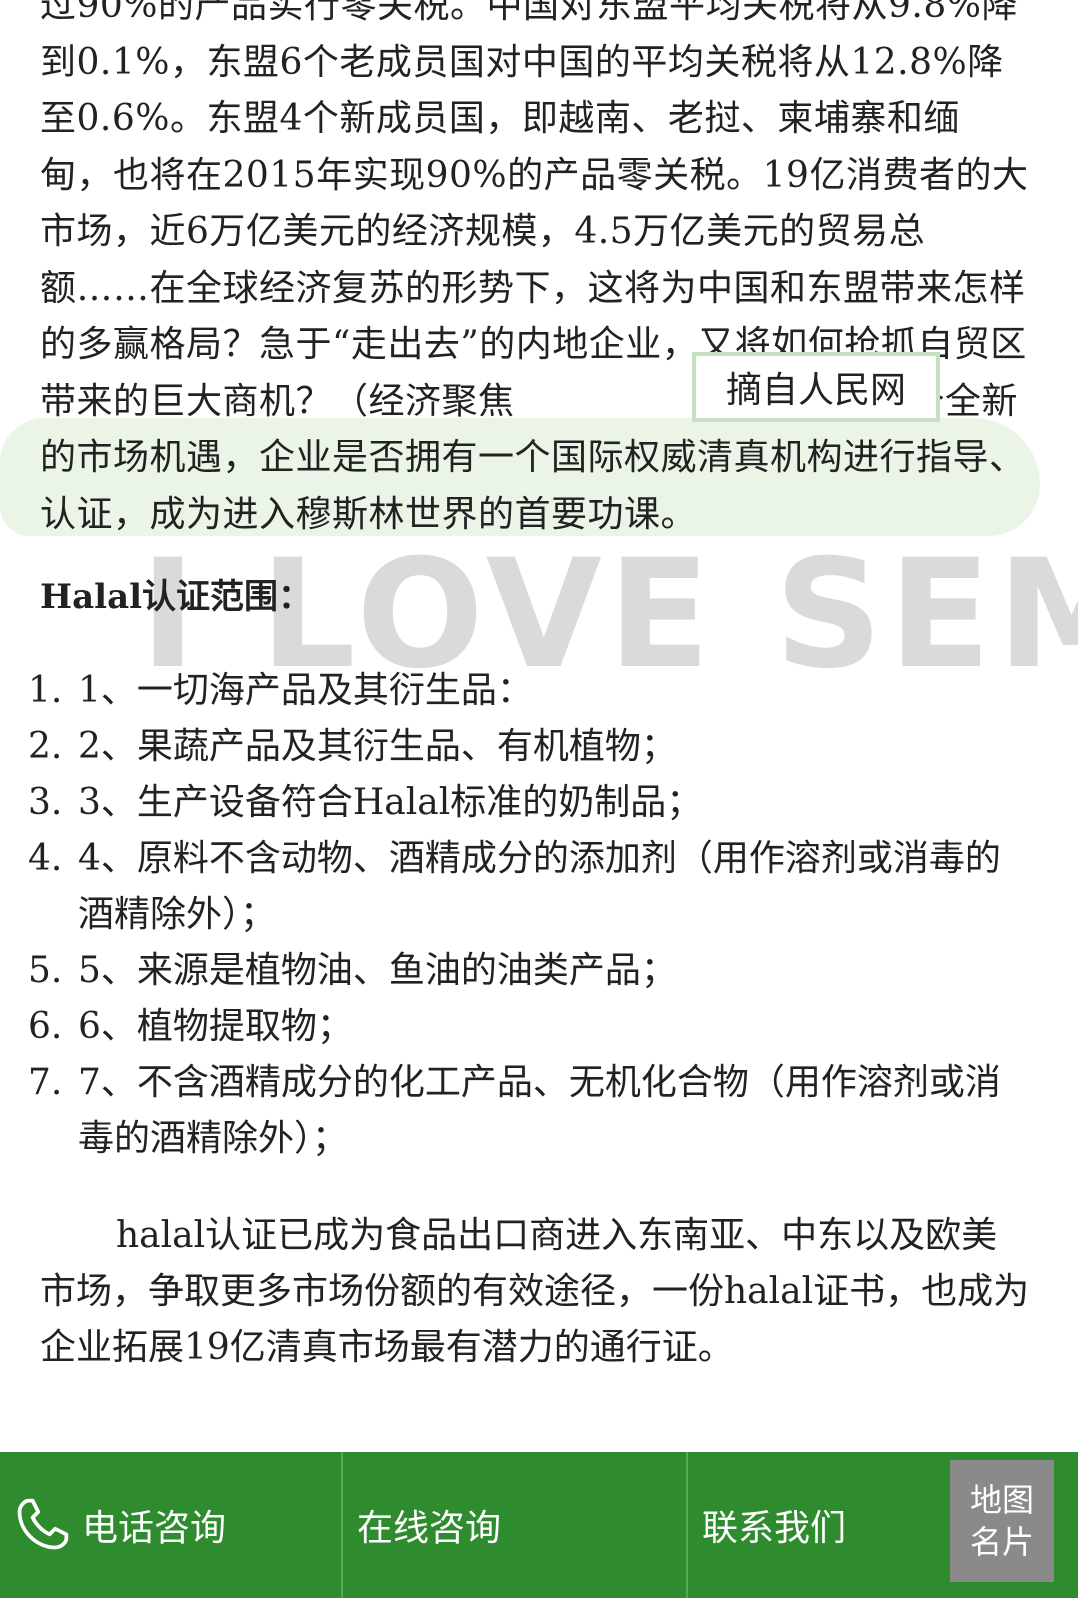 The width and height of the screenshot is (1078, 1598). Describe the element at coordinates (1002, 1521) in the screenshot. I see `map-card-button: 地图 名片` at that location.